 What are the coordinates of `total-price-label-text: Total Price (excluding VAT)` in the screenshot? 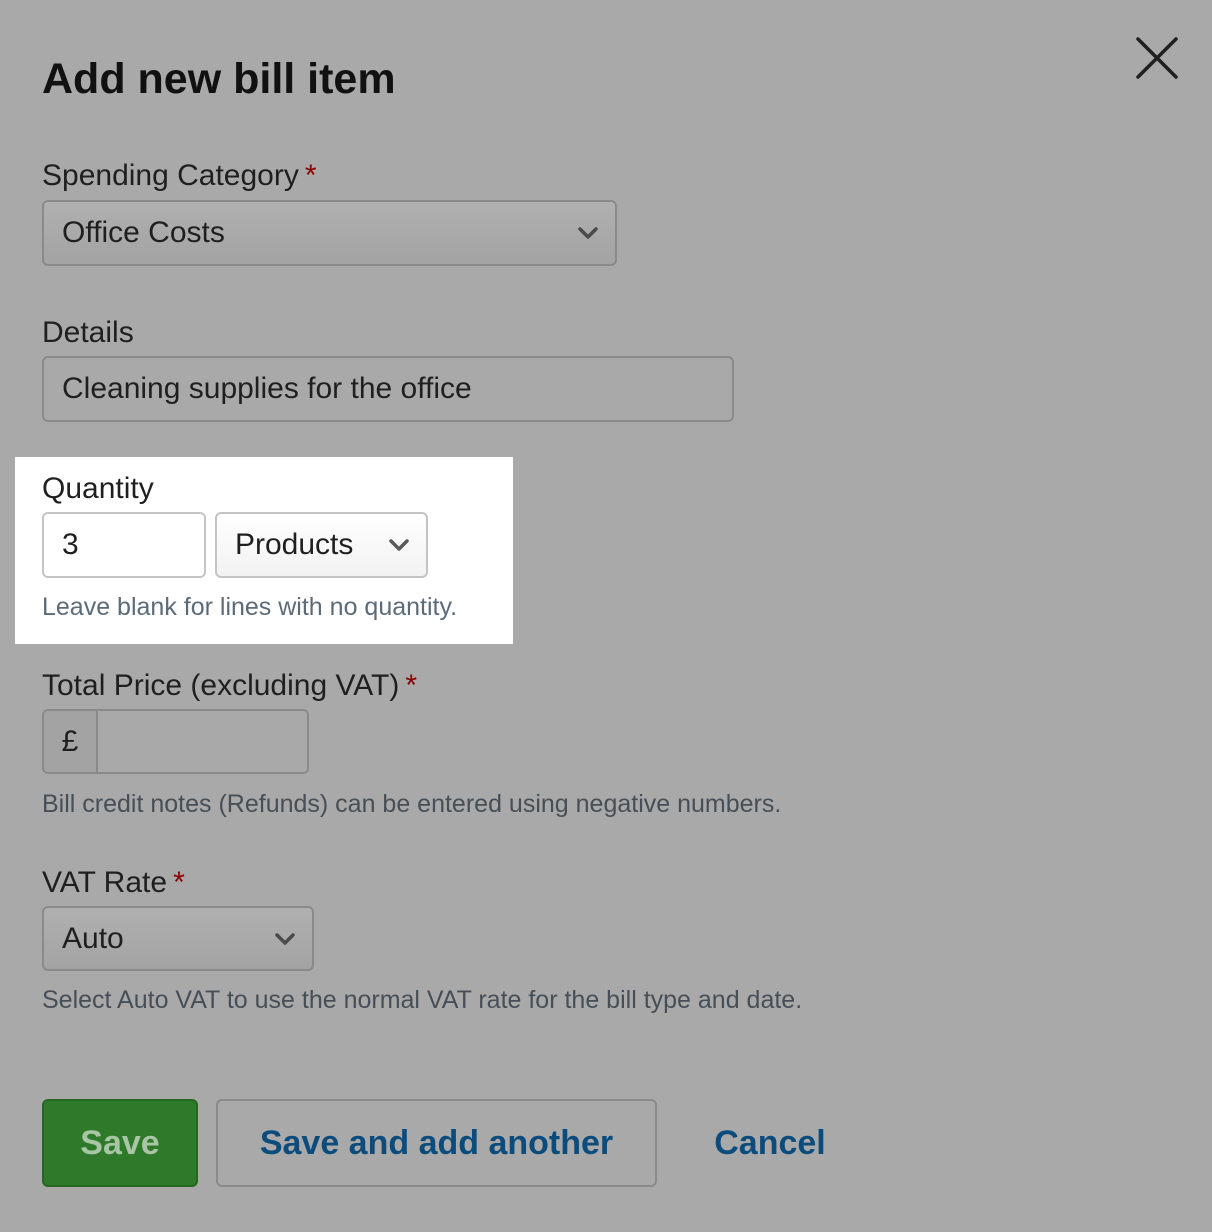 It's located at (221, 685).